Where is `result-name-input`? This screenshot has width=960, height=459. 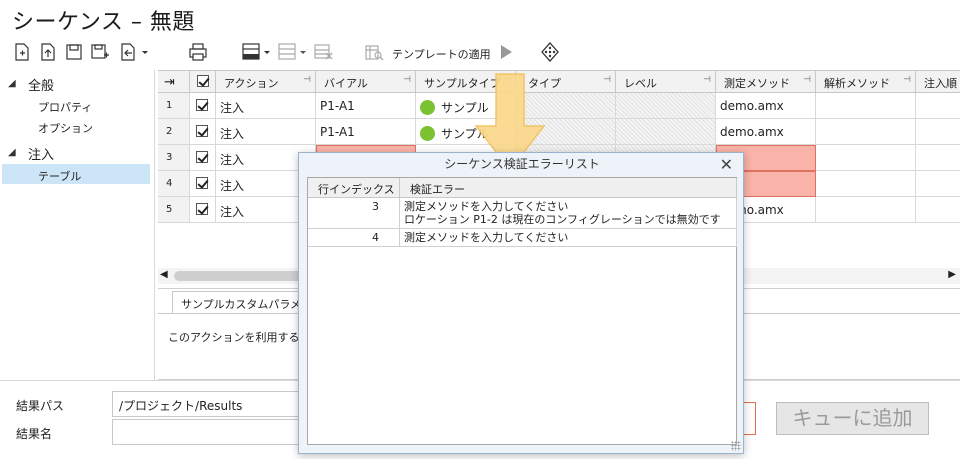 result-name-input is located at coordinates (212, 432).